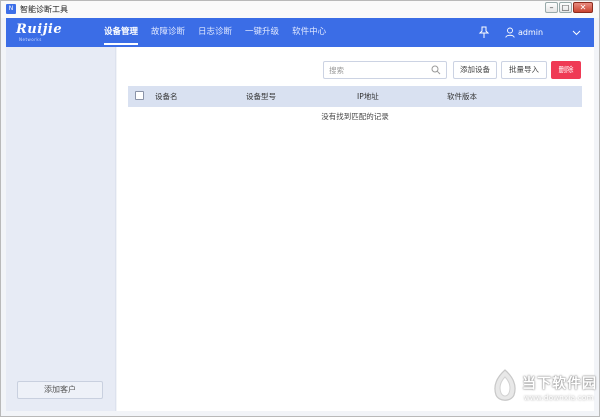 This screenshot has height=417, width=600. What do you see at coordinates (60, 390) in the screenshot?
I see `add-customer-button: 添加客户` at bounding box center [60, 390].